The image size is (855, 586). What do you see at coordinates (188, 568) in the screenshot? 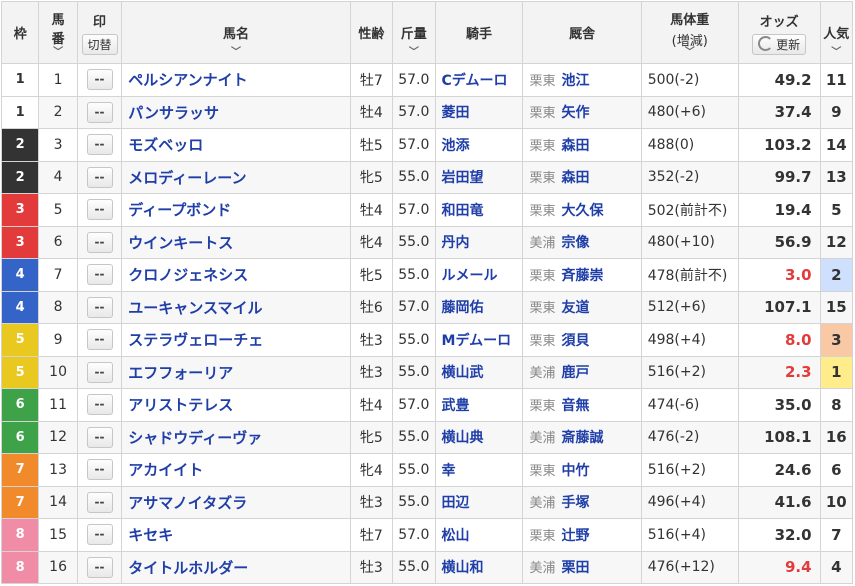
I see `horse-name-link: タイトルホルダー` at bounding box center [188, 568].